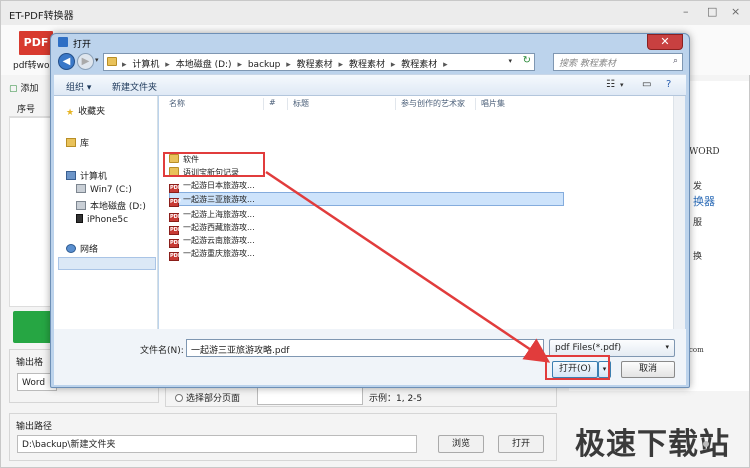  What do you see at coordinates (77, 142) in the screenshot?
I see `nav-library: 库` at bounding box center [77, 142].